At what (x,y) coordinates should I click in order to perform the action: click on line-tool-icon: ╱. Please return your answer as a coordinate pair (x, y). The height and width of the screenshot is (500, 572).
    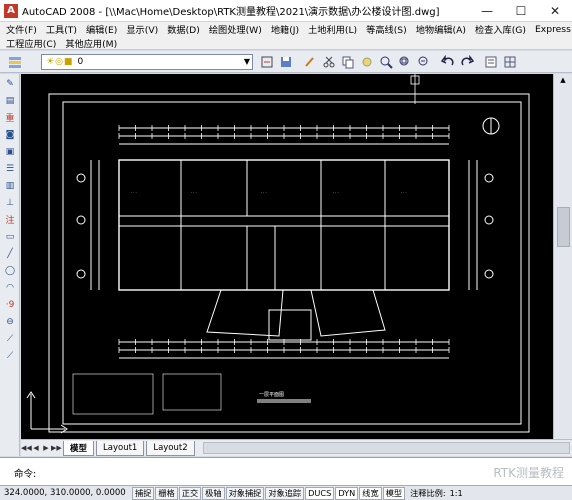
    Looking at the image, I should click on (10, 253).